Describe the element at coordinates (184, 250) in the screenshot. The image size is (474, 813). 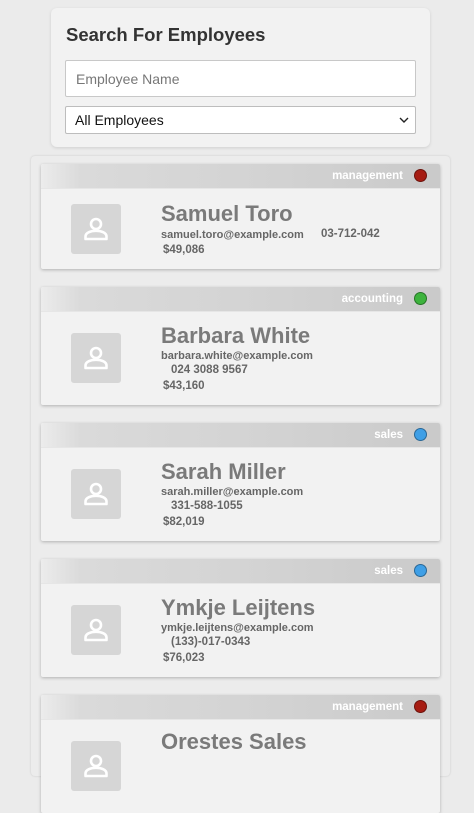
I see `employee-salary: $49,086` at that location.